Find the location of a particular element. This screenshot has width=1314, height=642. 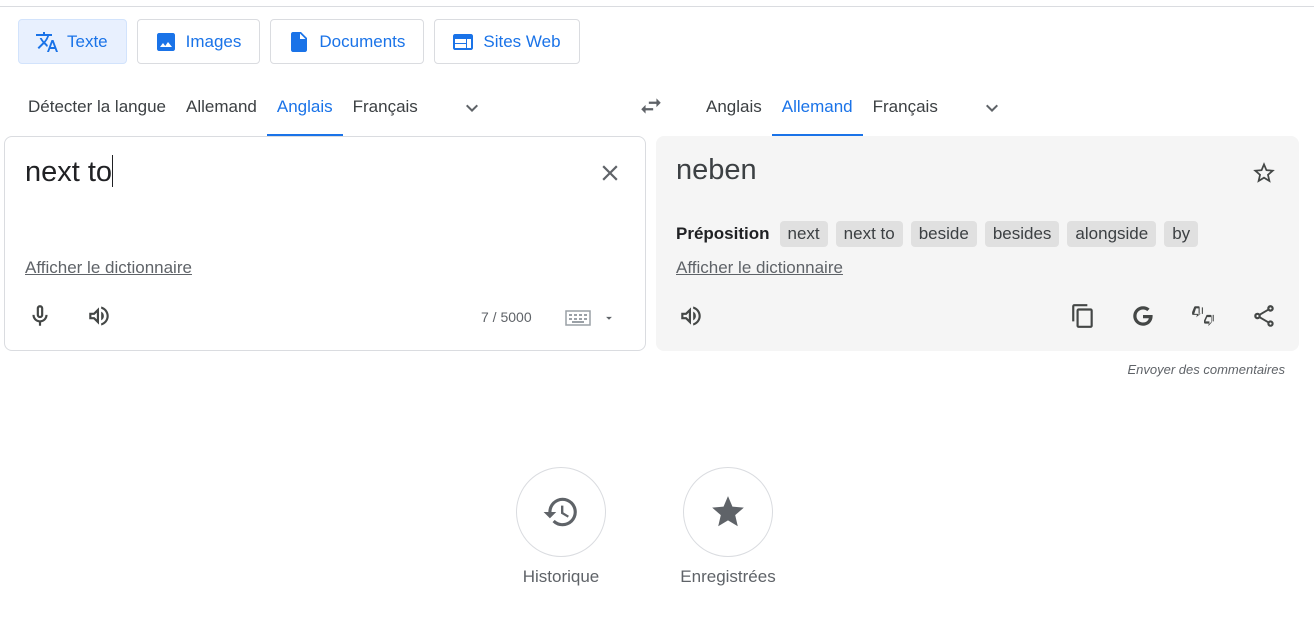

source-text-input: next to is located at coordinates (69, 172).